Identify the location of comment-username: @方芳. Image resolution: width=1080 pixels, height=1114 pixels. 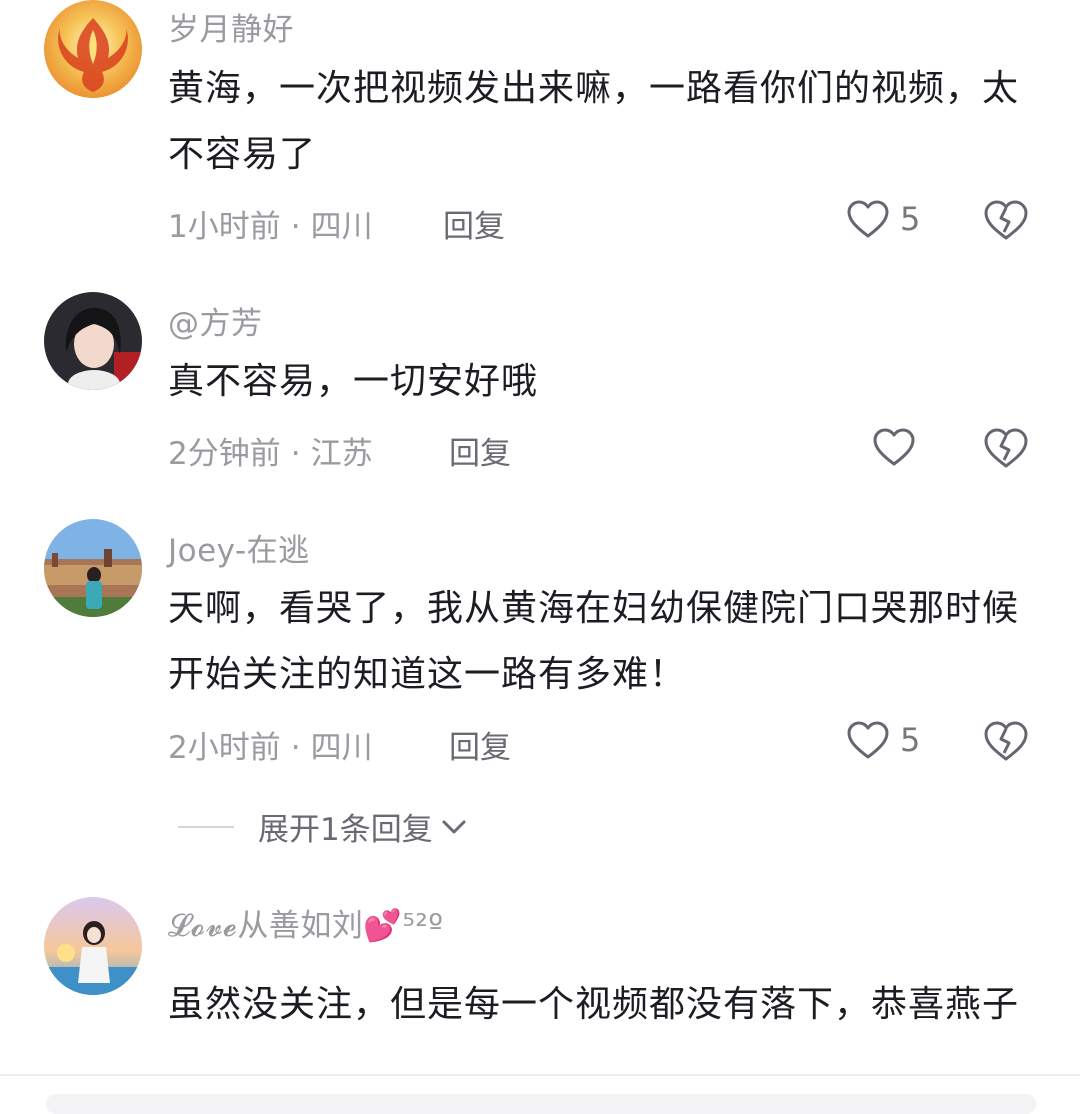
(215, 320).